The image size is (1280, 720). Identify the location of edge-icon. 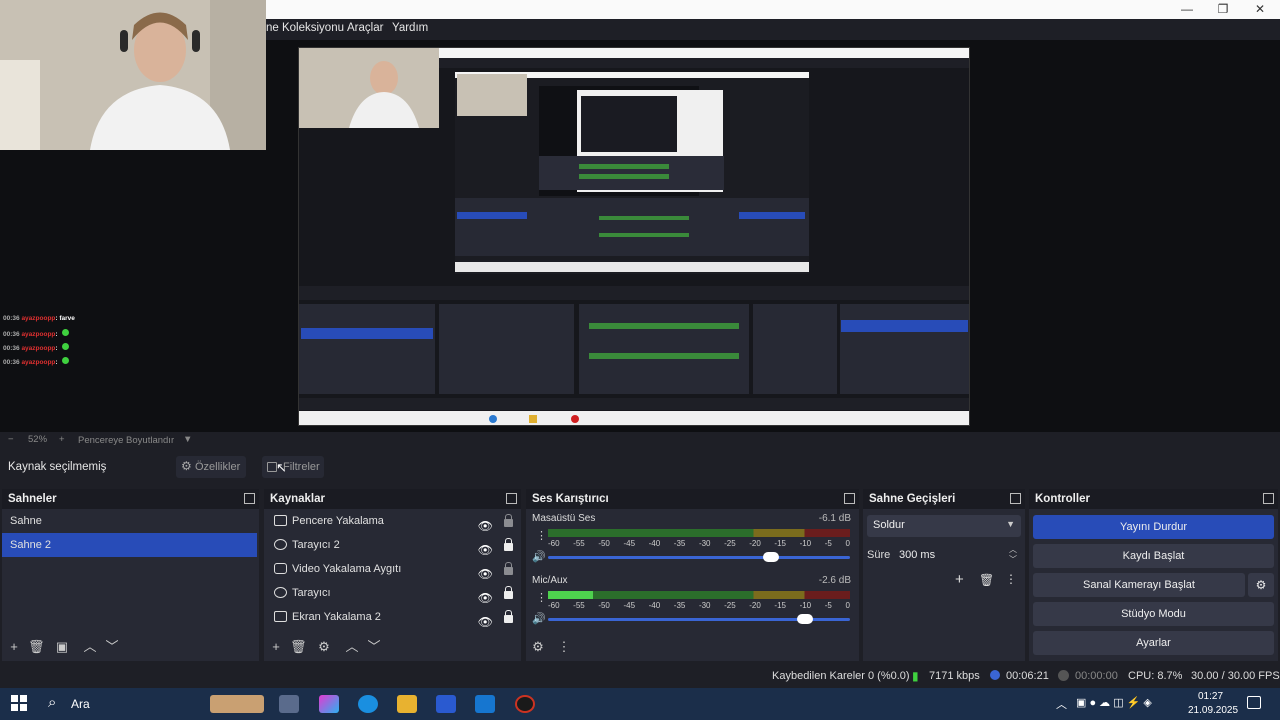
(368, 704).